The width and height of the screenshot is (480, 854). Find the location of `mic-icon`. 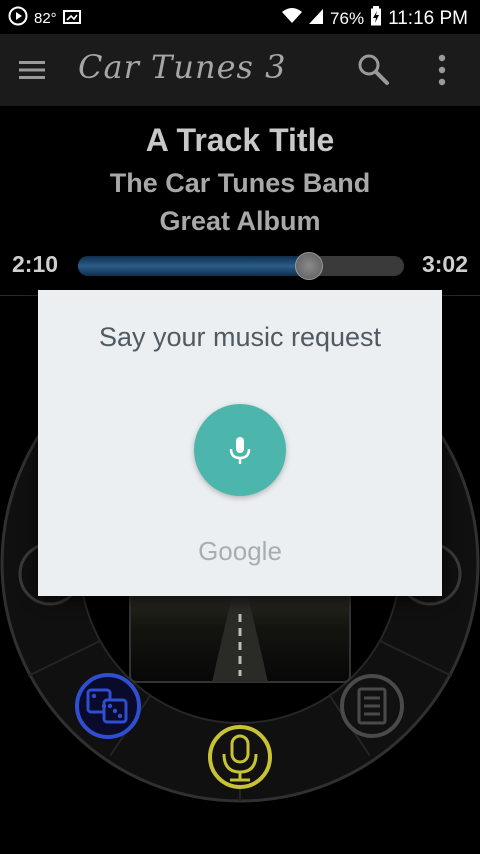

mic-icon is located at coordinates (240, 450).